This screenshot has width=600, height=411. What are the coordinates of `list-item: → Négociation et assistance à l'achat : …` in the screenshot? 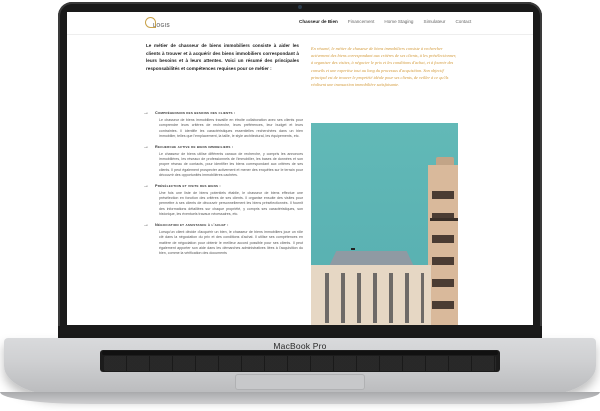 It's located at (223, 239).